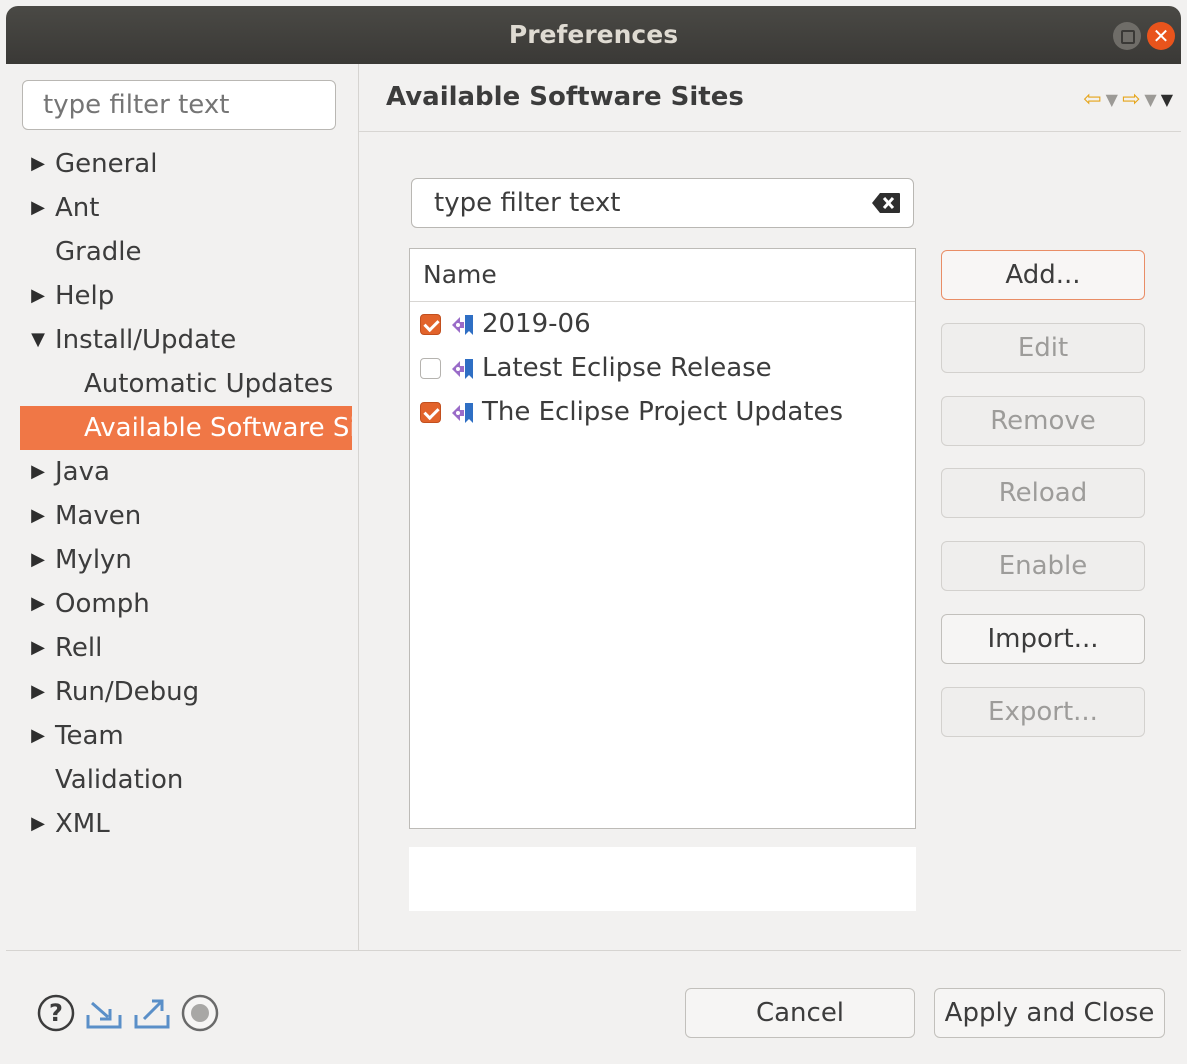 This screenshot has height=1064, width=1187. I want to click on enable-button: Enable, so click(1043, 566).